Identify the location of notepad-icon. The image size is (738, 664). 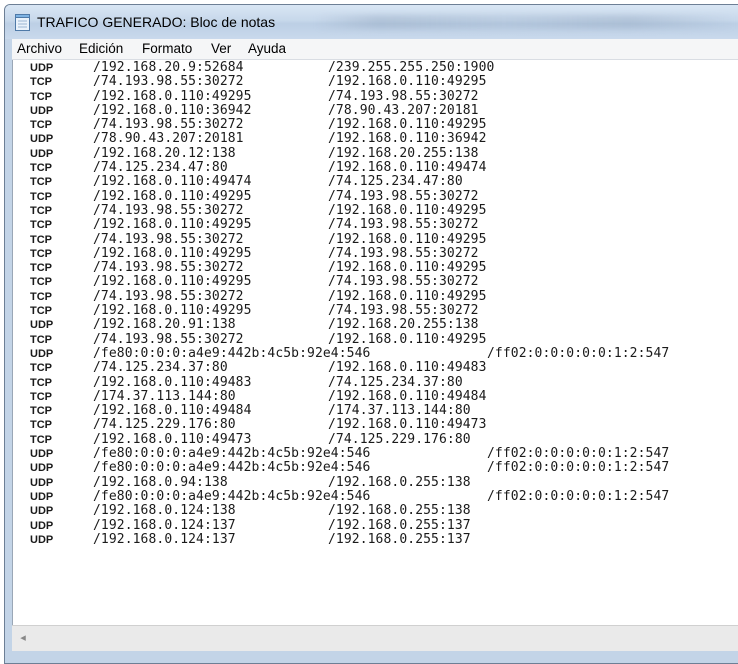
(22, 22).